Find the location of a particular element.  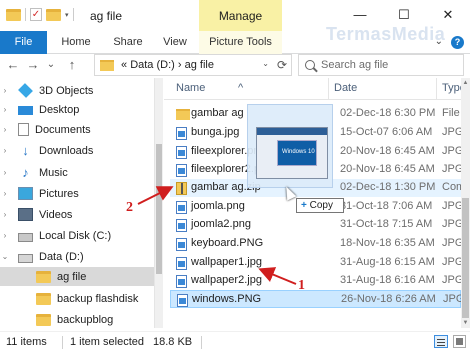

scroll-down-icon: ▼ is located at coordinates (465, 323).